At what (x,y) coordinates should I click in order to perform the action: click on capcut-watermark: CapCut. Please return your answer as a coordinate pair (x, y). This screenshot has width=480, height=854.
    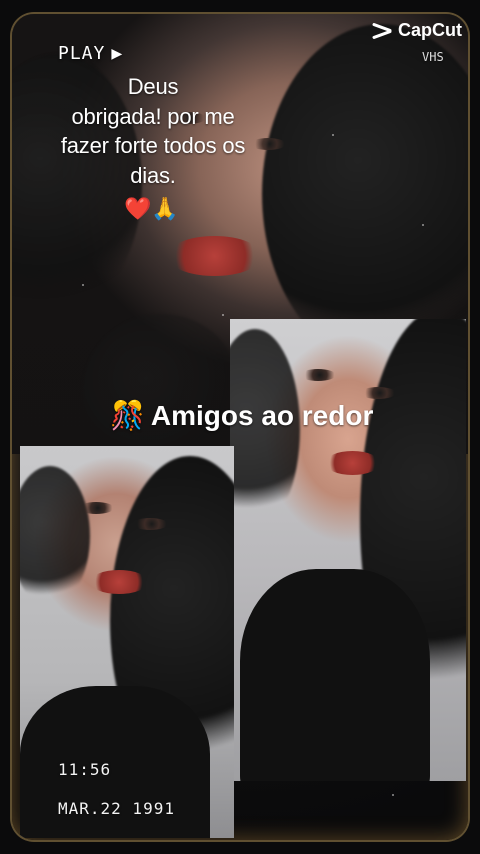
    Looking at the image, I should click on (417, 30).